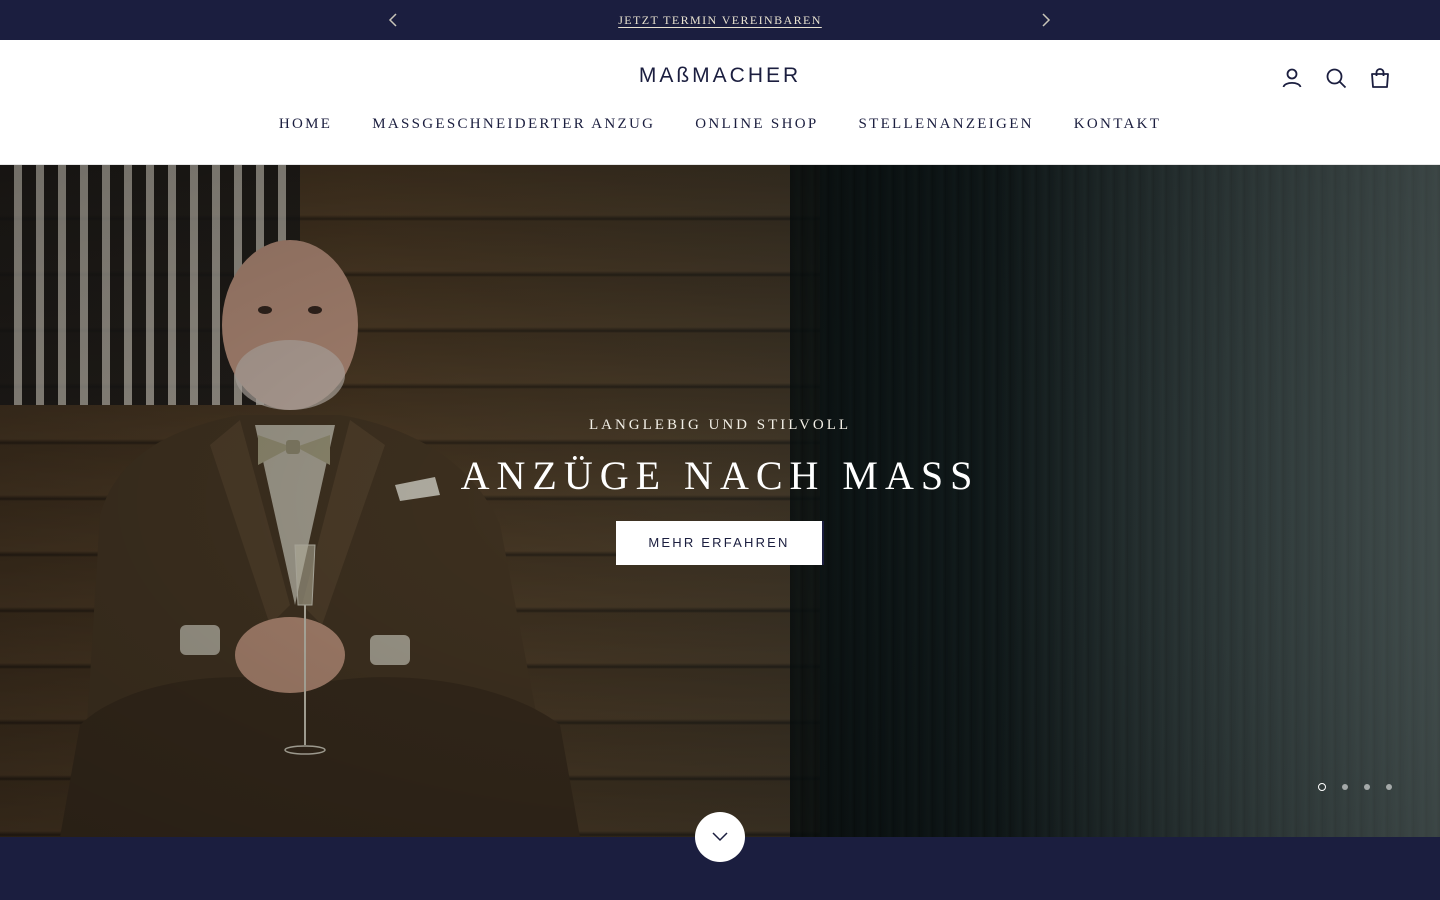  What do you see at coordinates (720, 76) in the screenshot?
I see `site-logo: MAßMACHER` at bounding box center [720, 76].